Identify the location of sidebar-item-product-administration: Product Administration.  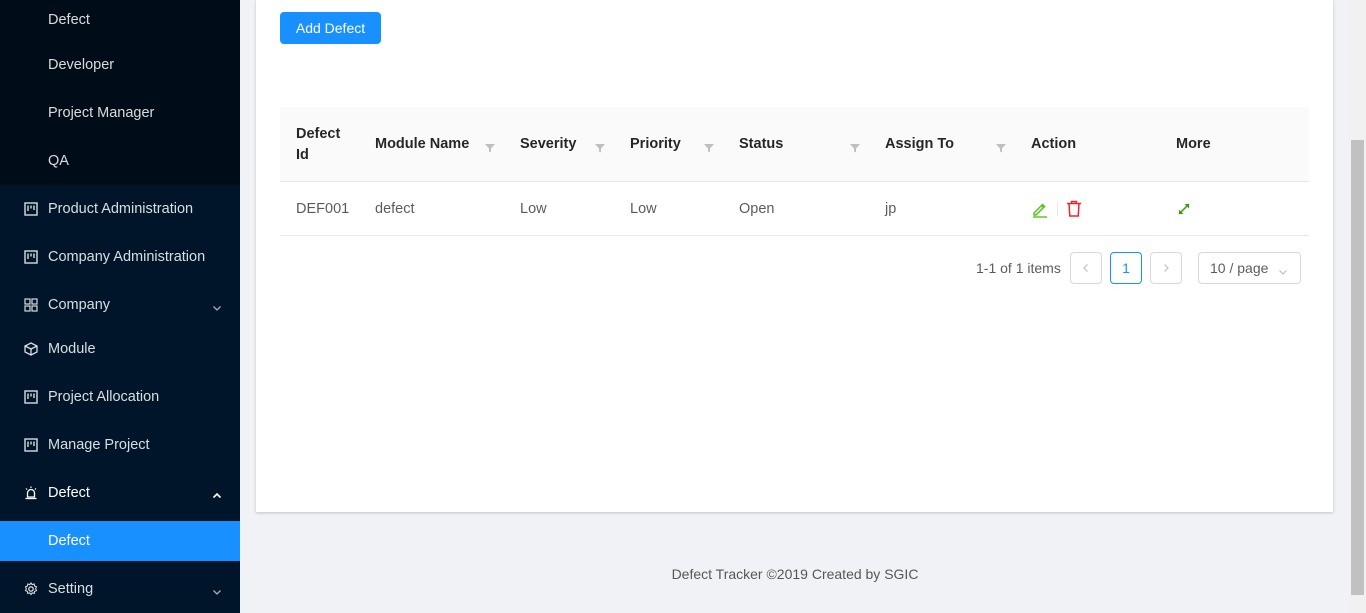
(120, 209).